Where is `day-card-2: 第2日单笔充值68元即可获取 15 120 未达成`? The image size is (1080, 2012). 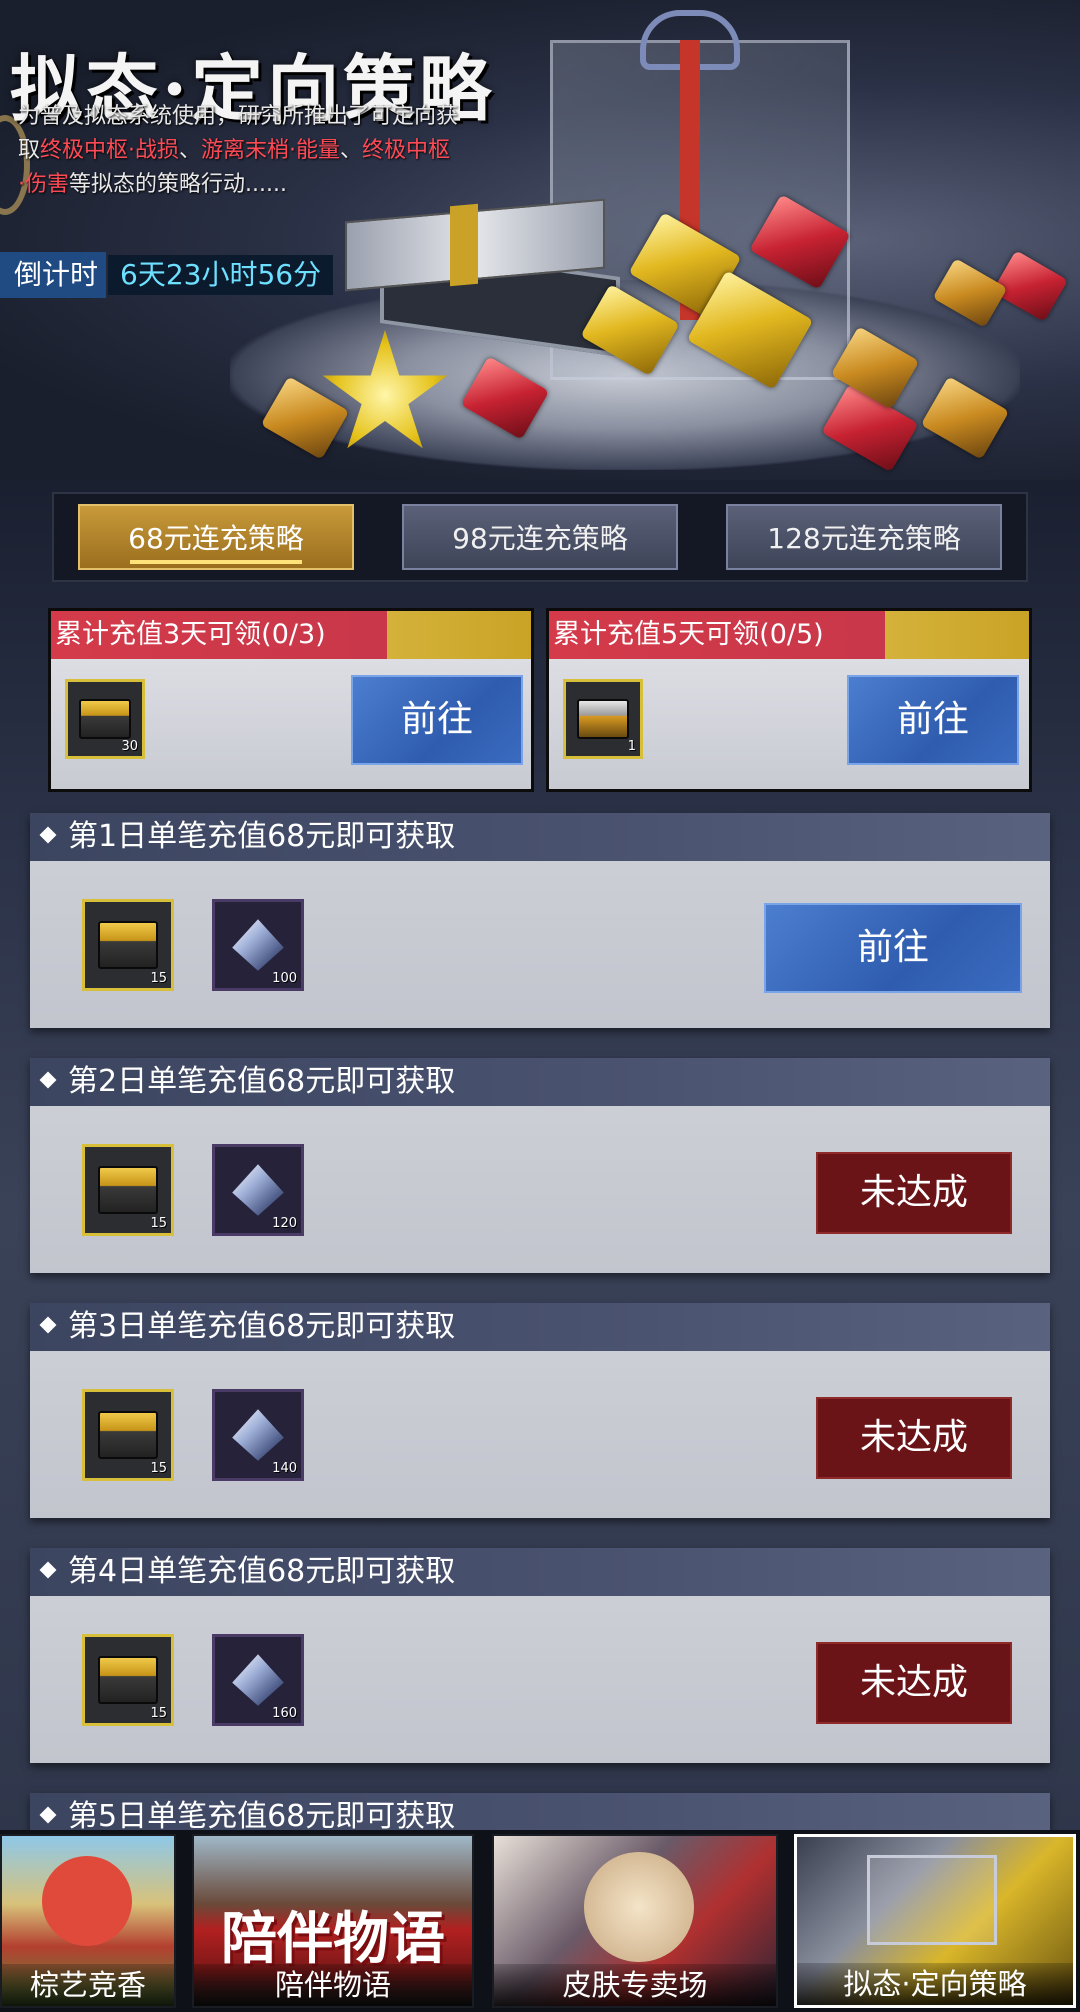 day-card-2: 第2日单笔充值68元即可获取 15 120 未达成 is located at coordinates (540, 1165).